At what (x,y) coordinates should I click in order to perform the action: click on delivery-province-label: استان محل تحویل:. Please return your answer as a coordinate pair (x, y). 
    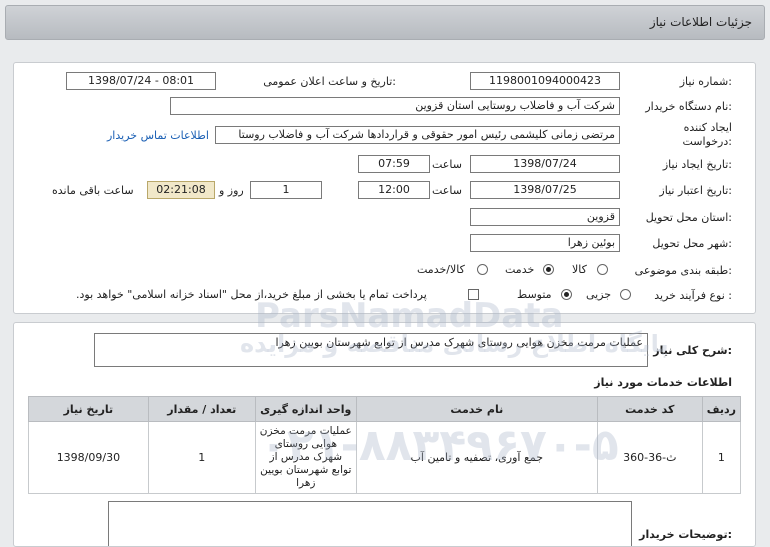
    Looking at the image, I should click on (688, 217).